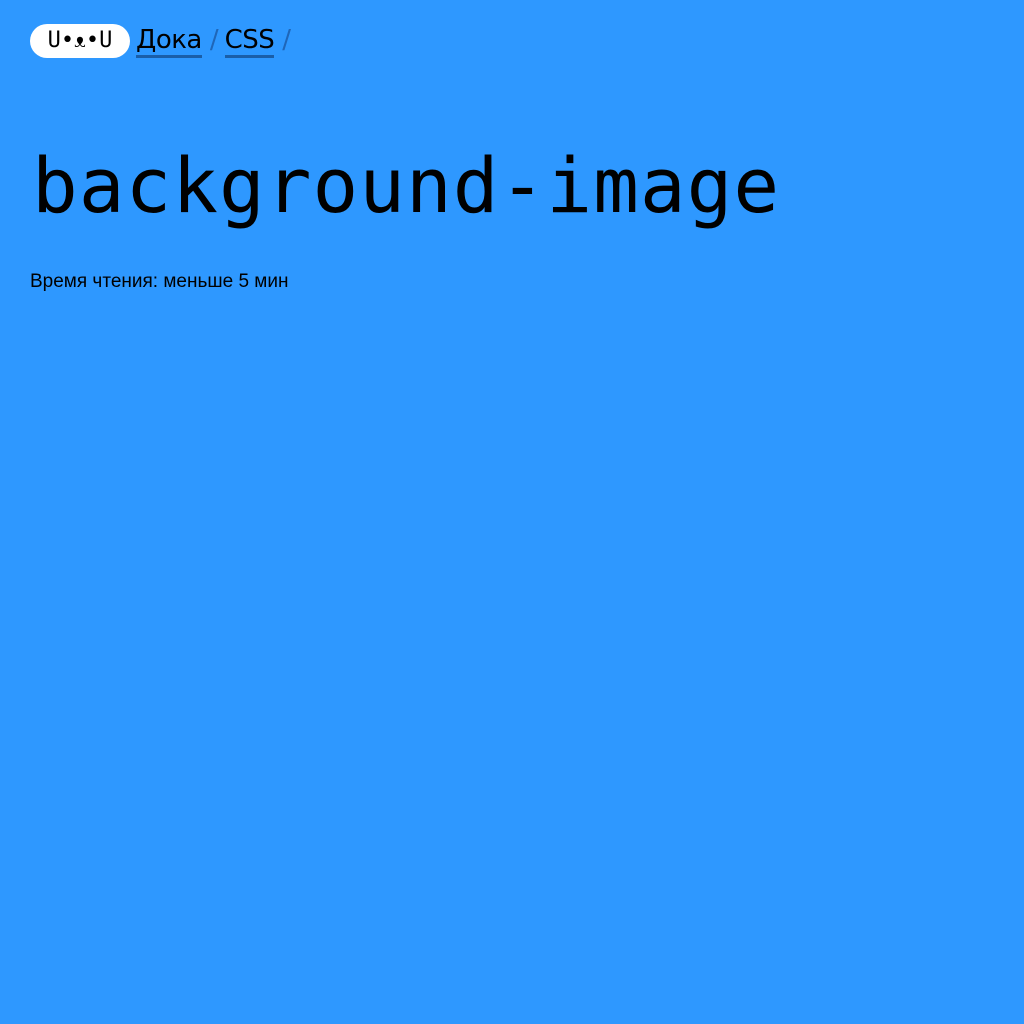 This screenshot has width=1024, height=1024. I want to click on site-header: U•ᴥ•U Дока / CSS /, so click(163, 44).